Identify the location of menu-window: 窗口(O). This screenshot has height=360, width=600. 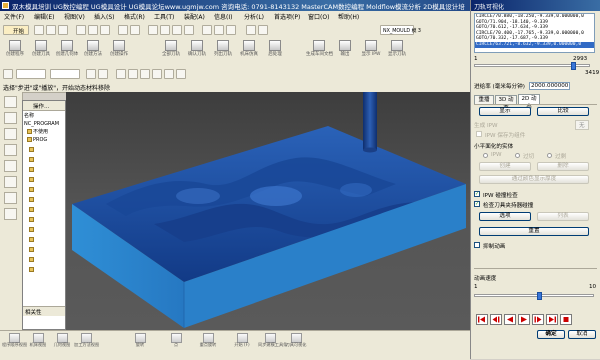
(318, 16).